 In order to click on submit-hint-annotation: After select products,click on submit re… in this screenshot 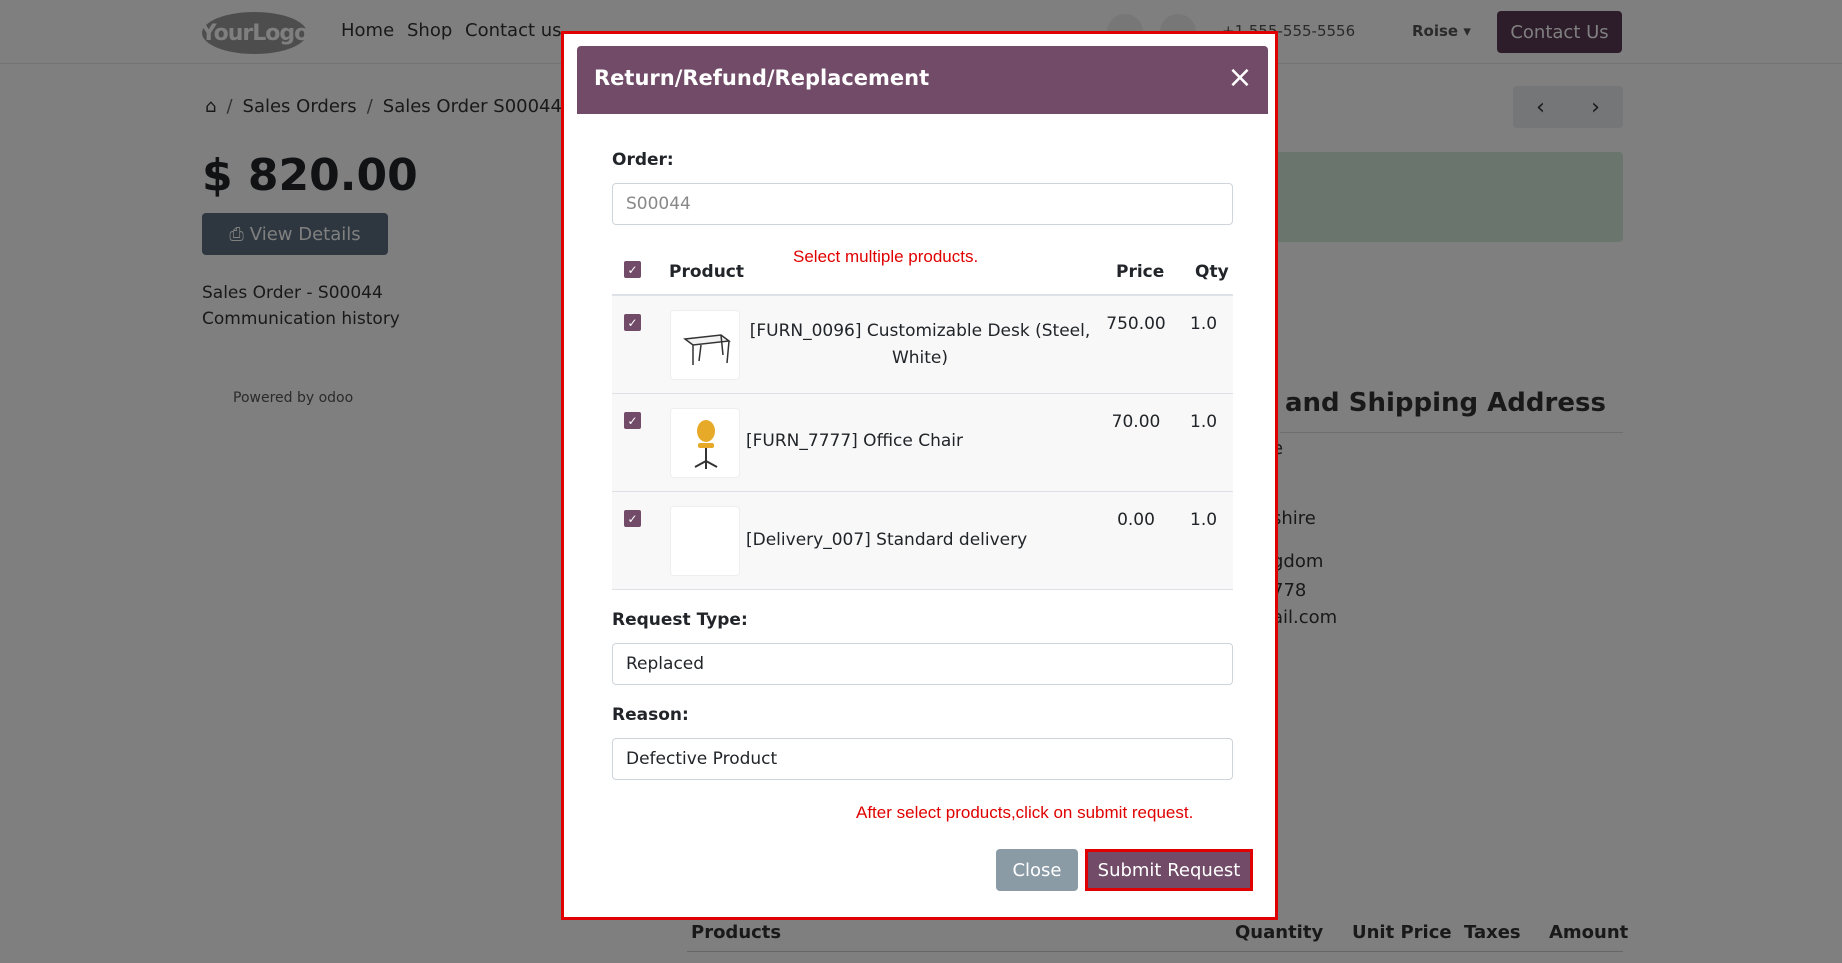, I will do `click(1025, 812)`.